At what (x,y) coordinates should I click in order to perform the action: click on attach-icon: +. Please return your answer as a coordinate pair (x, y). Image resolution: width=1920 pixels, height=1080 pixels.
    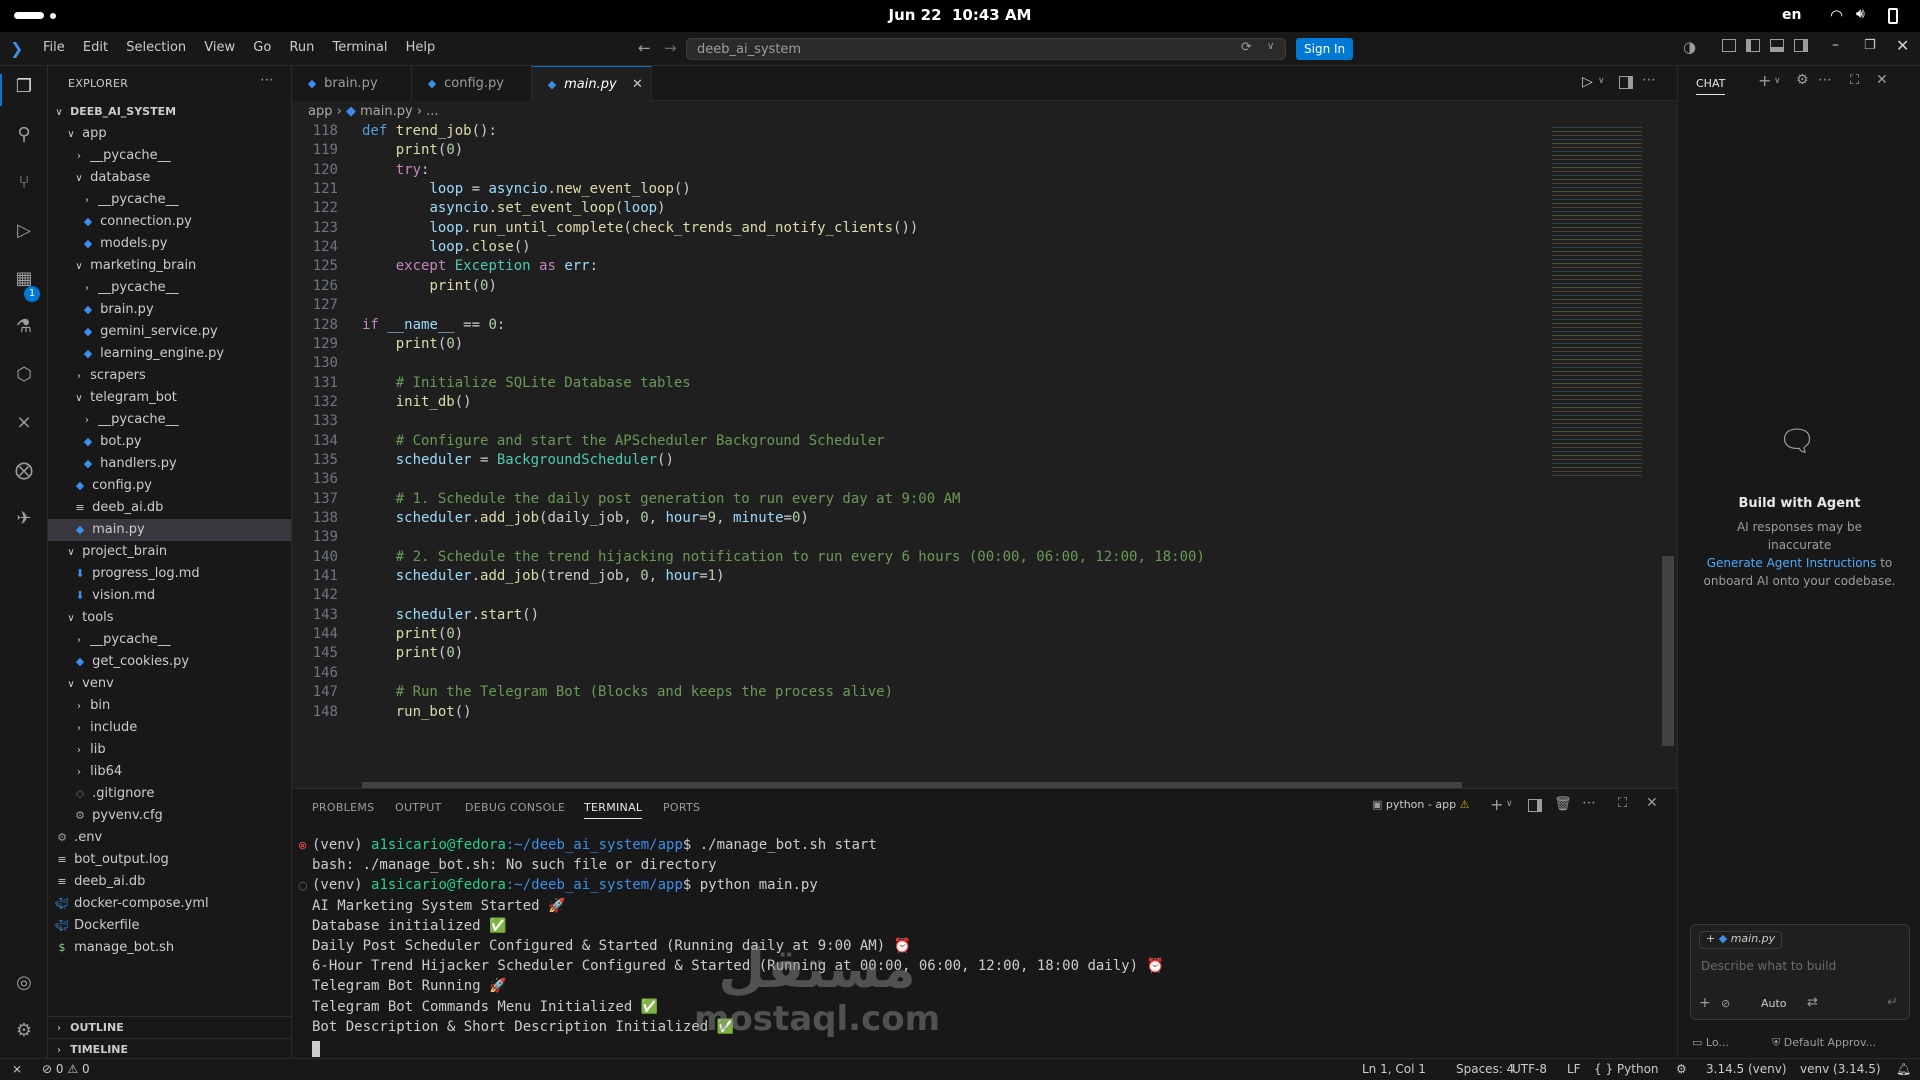
    Looking at the image, I should click on (1705, 1003).